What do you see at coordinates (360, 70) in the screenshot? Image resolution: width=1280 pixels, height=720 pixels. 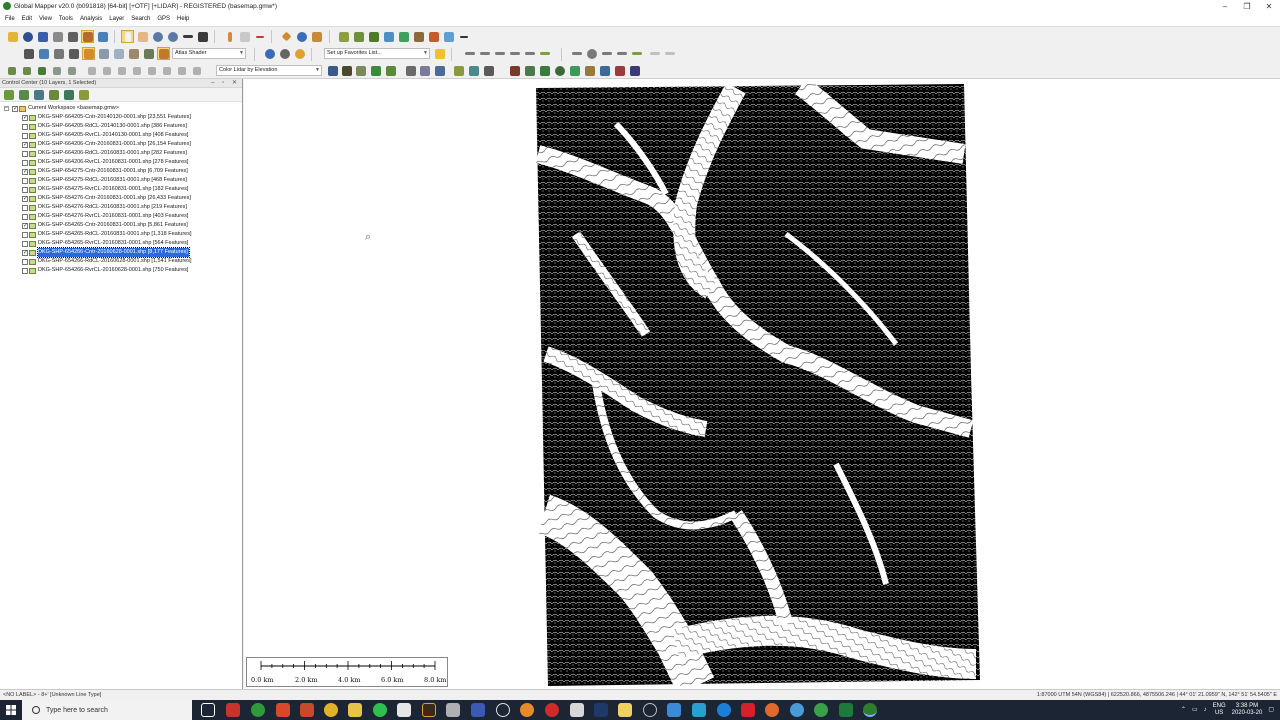 I see `lidar-points-icon` at bounding box center [360, 70].